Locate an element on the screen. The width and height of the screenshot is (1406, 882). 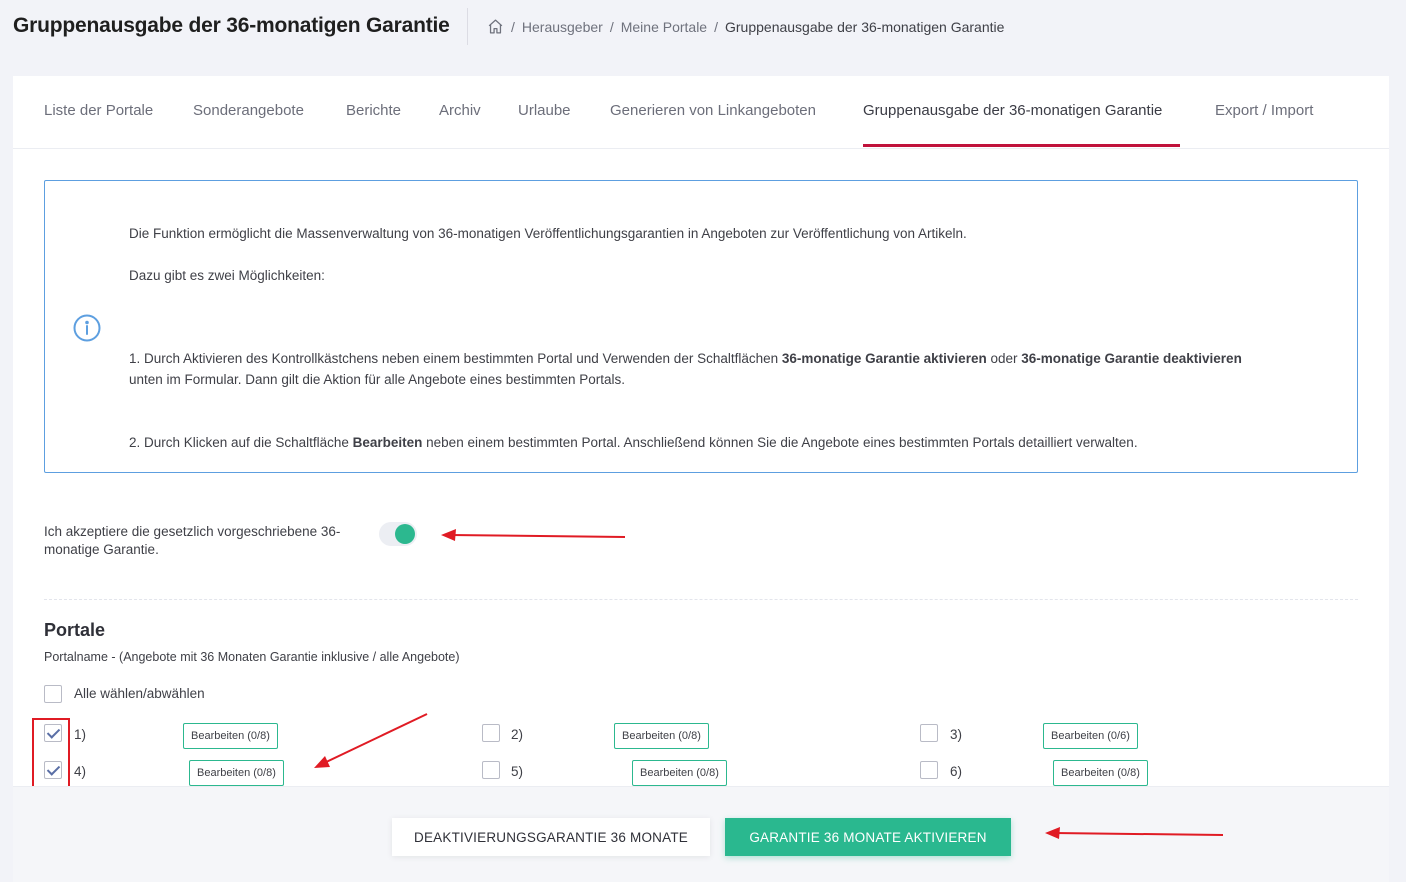
tab-portal-list: Liste der Portale is located at coordinates (98, 110).